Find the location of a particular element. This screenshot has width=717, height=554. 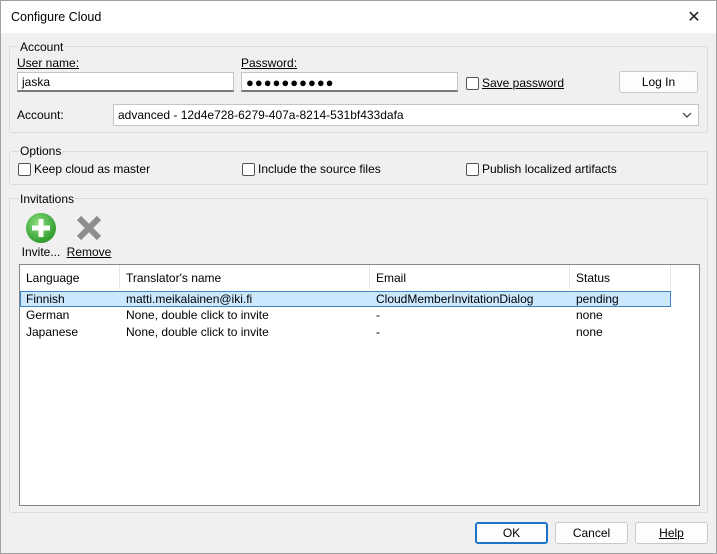

keep-master-box is located at coordinates (24, 169).